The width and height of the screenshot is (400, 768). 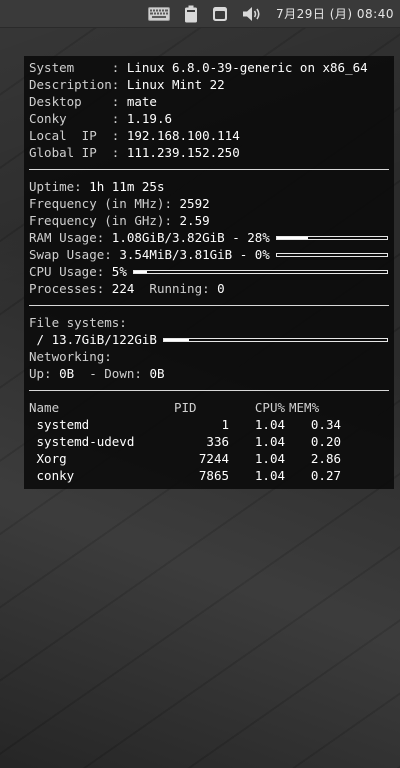 I want to click on proc-pid: 1, so click(x=225, y=424).